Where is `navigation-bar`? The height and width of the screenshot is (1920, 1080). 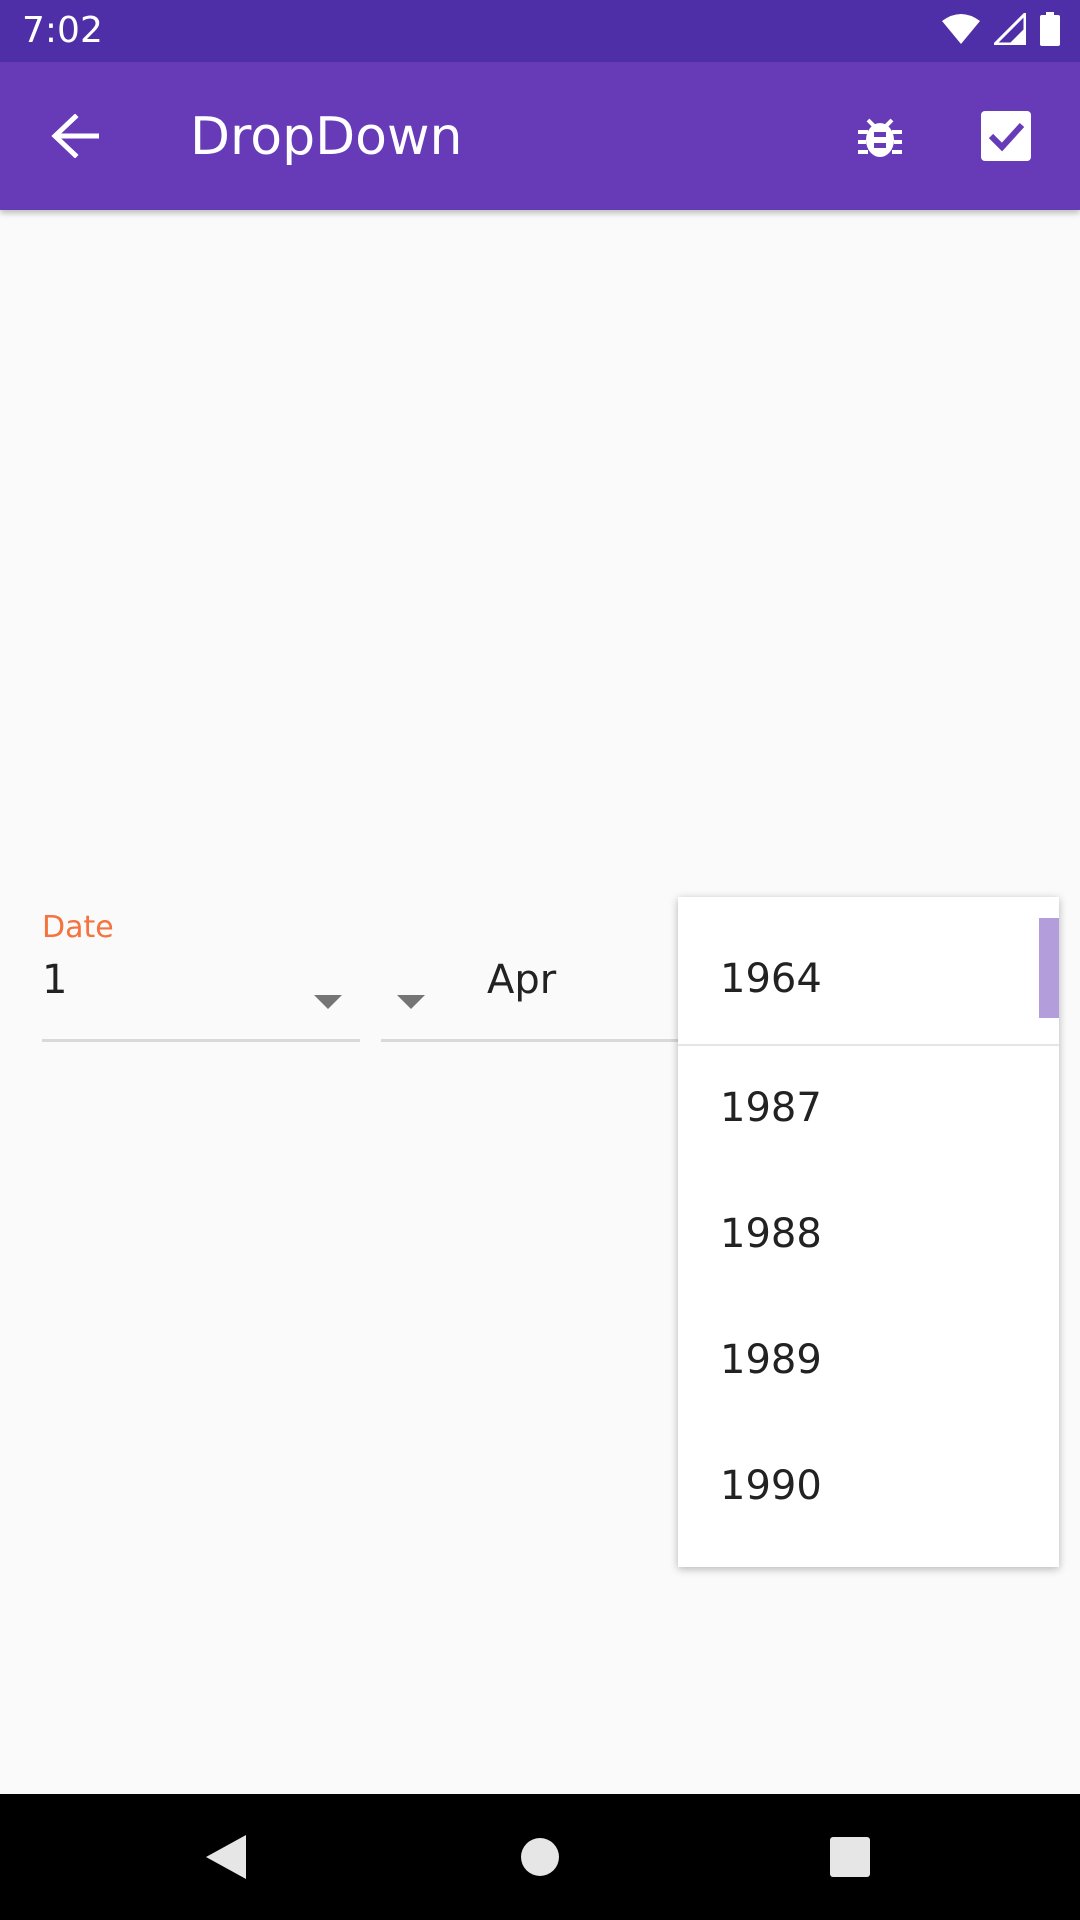 navigation-bar is located at coordinates (540, 1857).